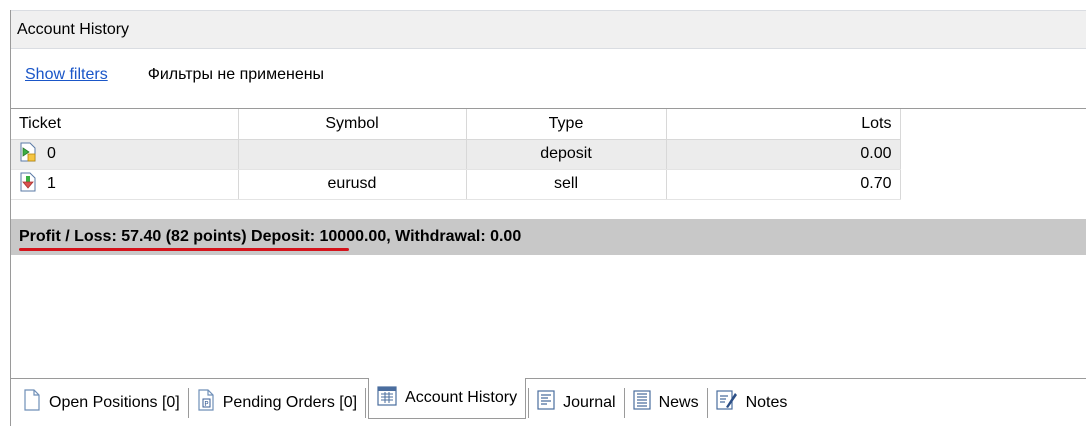 The width and height of the screenshot is (1086, 426). What do you see at coordinates (678, 402) in the screenshot?
I see `tab-label: News` at bounding box center [678, 402].